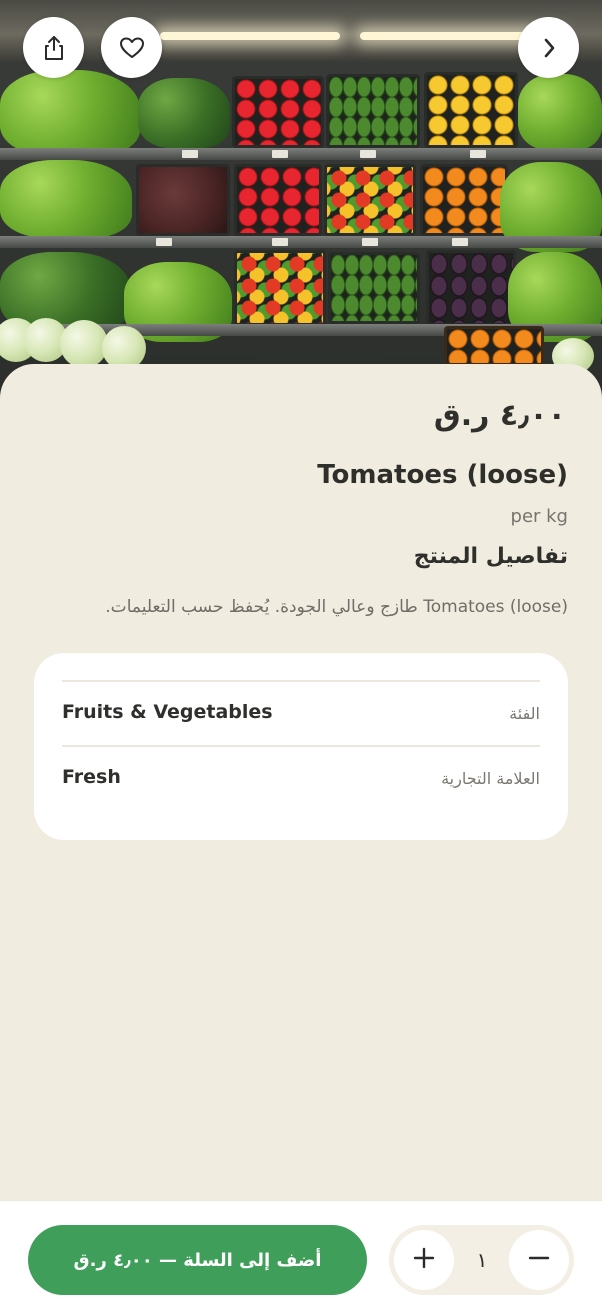  What do you see at coordinates (539, 516) in the screenshot?
I see `product-unit: per kg` at bounding box center [539, 516].